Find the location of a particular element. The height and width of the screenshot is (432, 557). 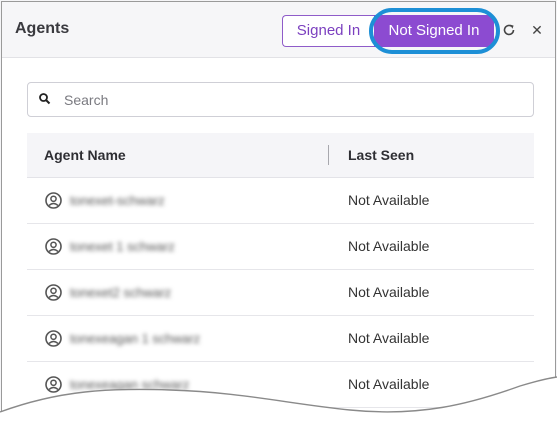

search-box is located at coordinates (280, 99).